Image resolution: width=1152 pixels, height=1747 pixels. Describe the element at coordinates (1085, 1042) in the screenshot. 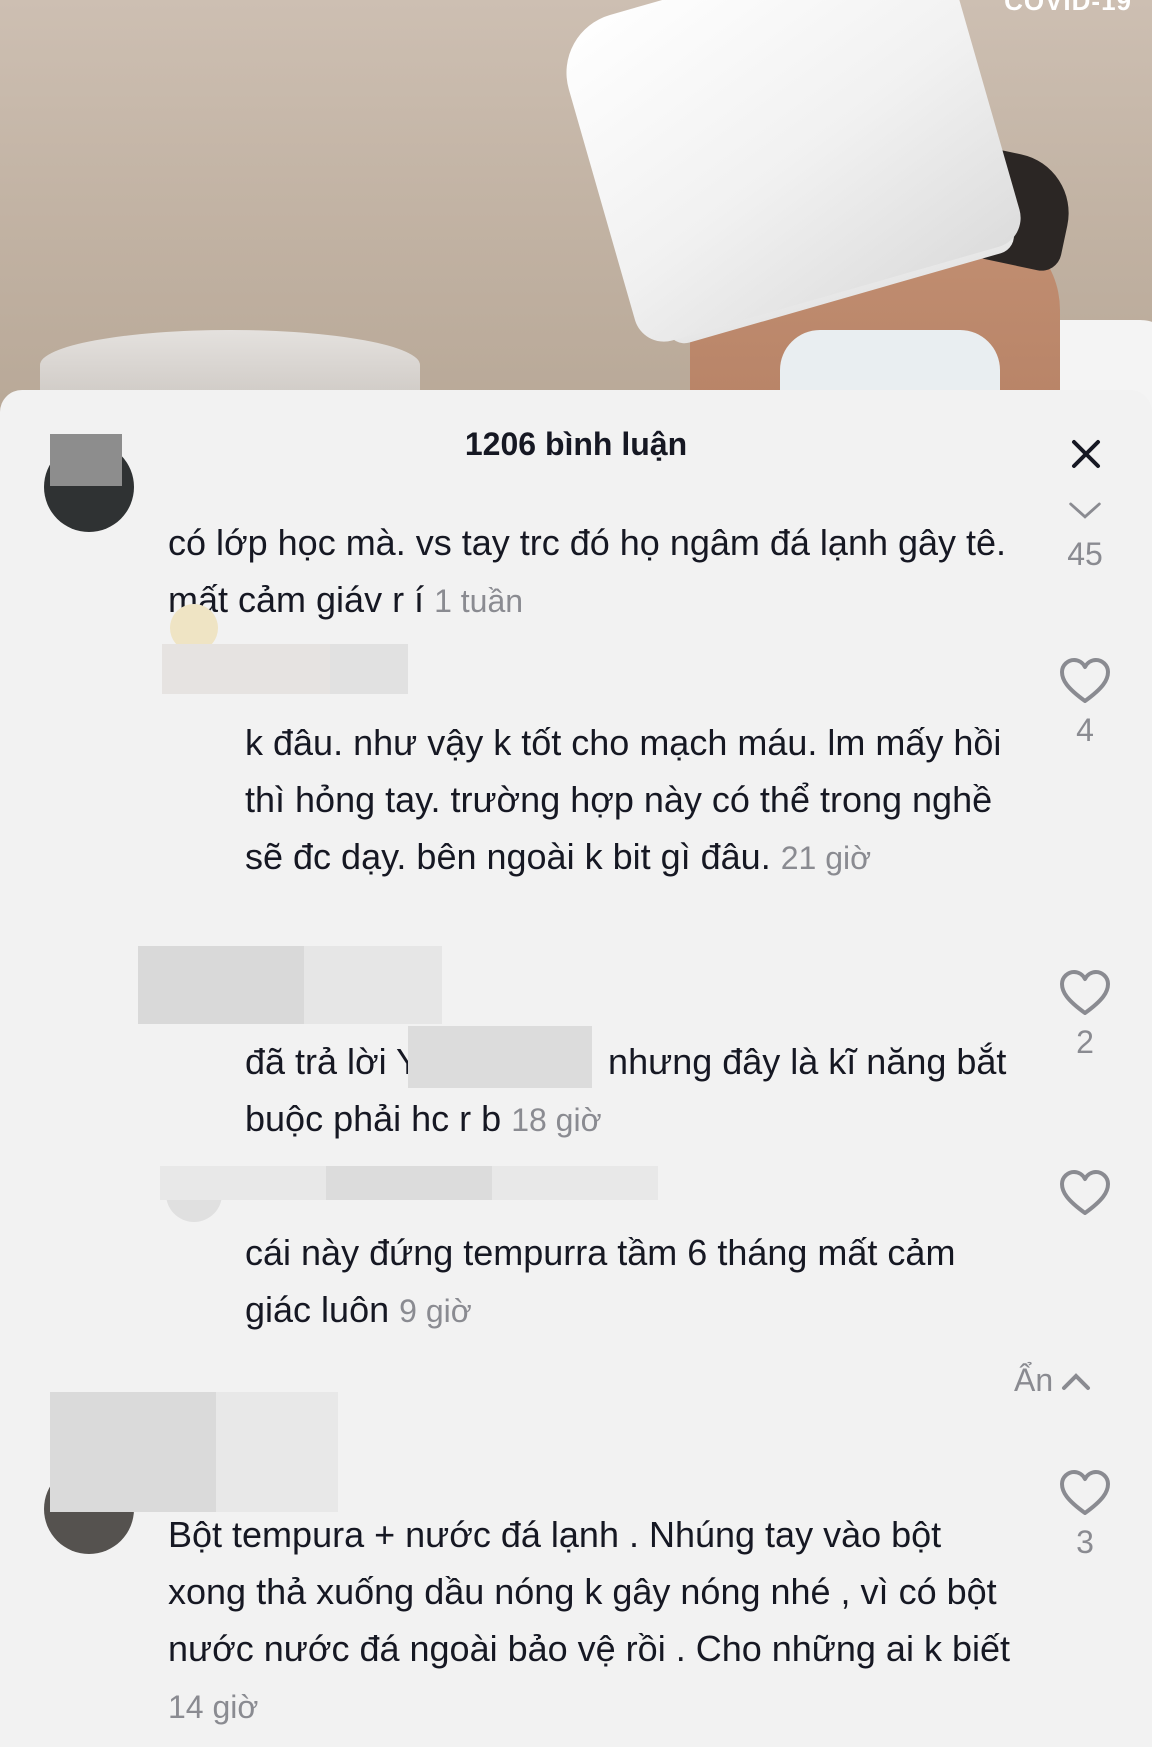

I see `like-count: 2` at that location.